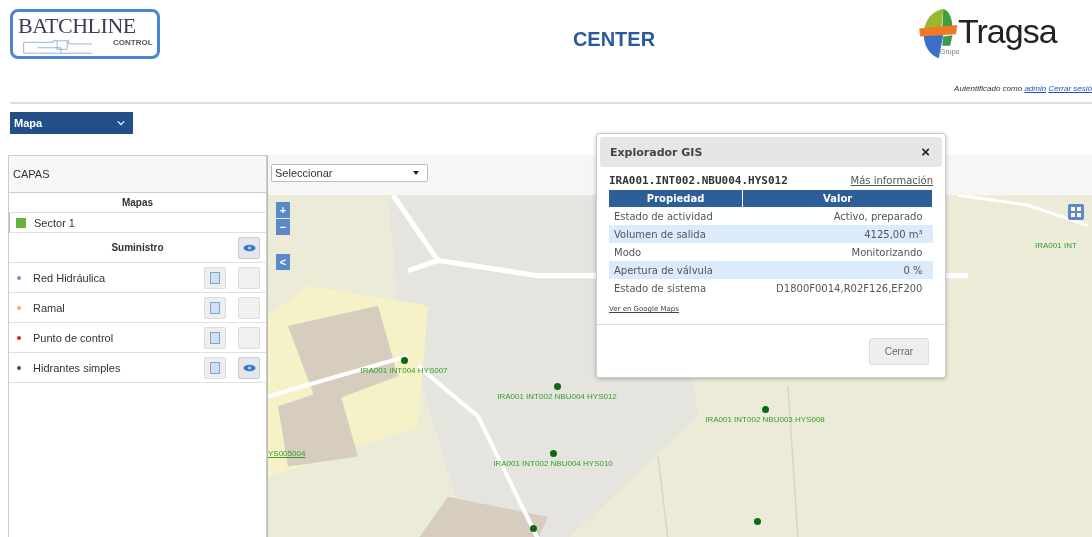 The height and width of the screenshot is (537, 1092). Describe the element at coordinates (404, 370) in the screenshot. I see `marker-label: IRA001 INT004 HYS007` at that location.